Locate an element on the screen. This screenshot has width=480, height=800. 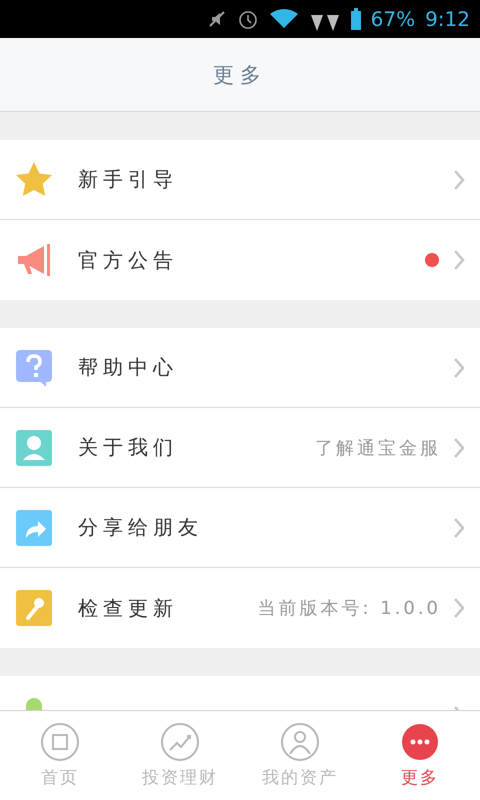
menu-label: 帮助中心 is located at coordinates (128, 367).